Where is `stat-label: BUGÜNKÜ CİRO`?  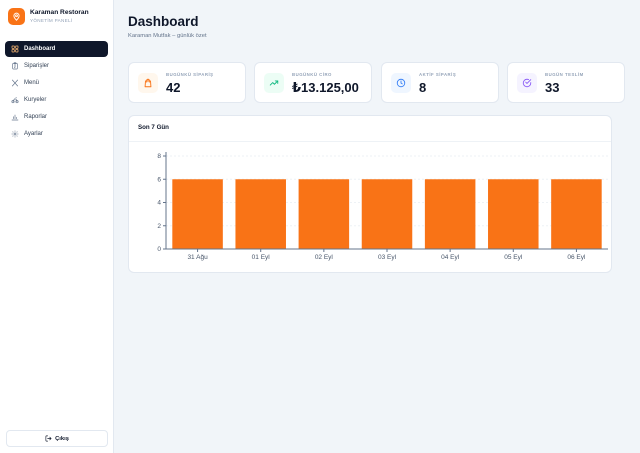 stat-label: BUGÜNKÜ CİRO is located at coordinates (312, 74).